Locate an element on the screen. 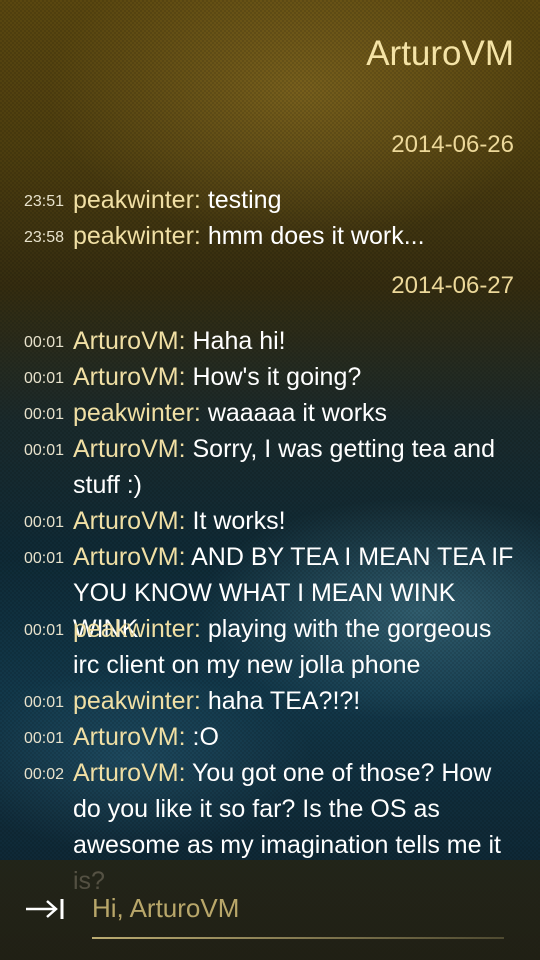 The image size is (540, 960). message-body: peakwinter: testing is located at coordinates (177, 200).